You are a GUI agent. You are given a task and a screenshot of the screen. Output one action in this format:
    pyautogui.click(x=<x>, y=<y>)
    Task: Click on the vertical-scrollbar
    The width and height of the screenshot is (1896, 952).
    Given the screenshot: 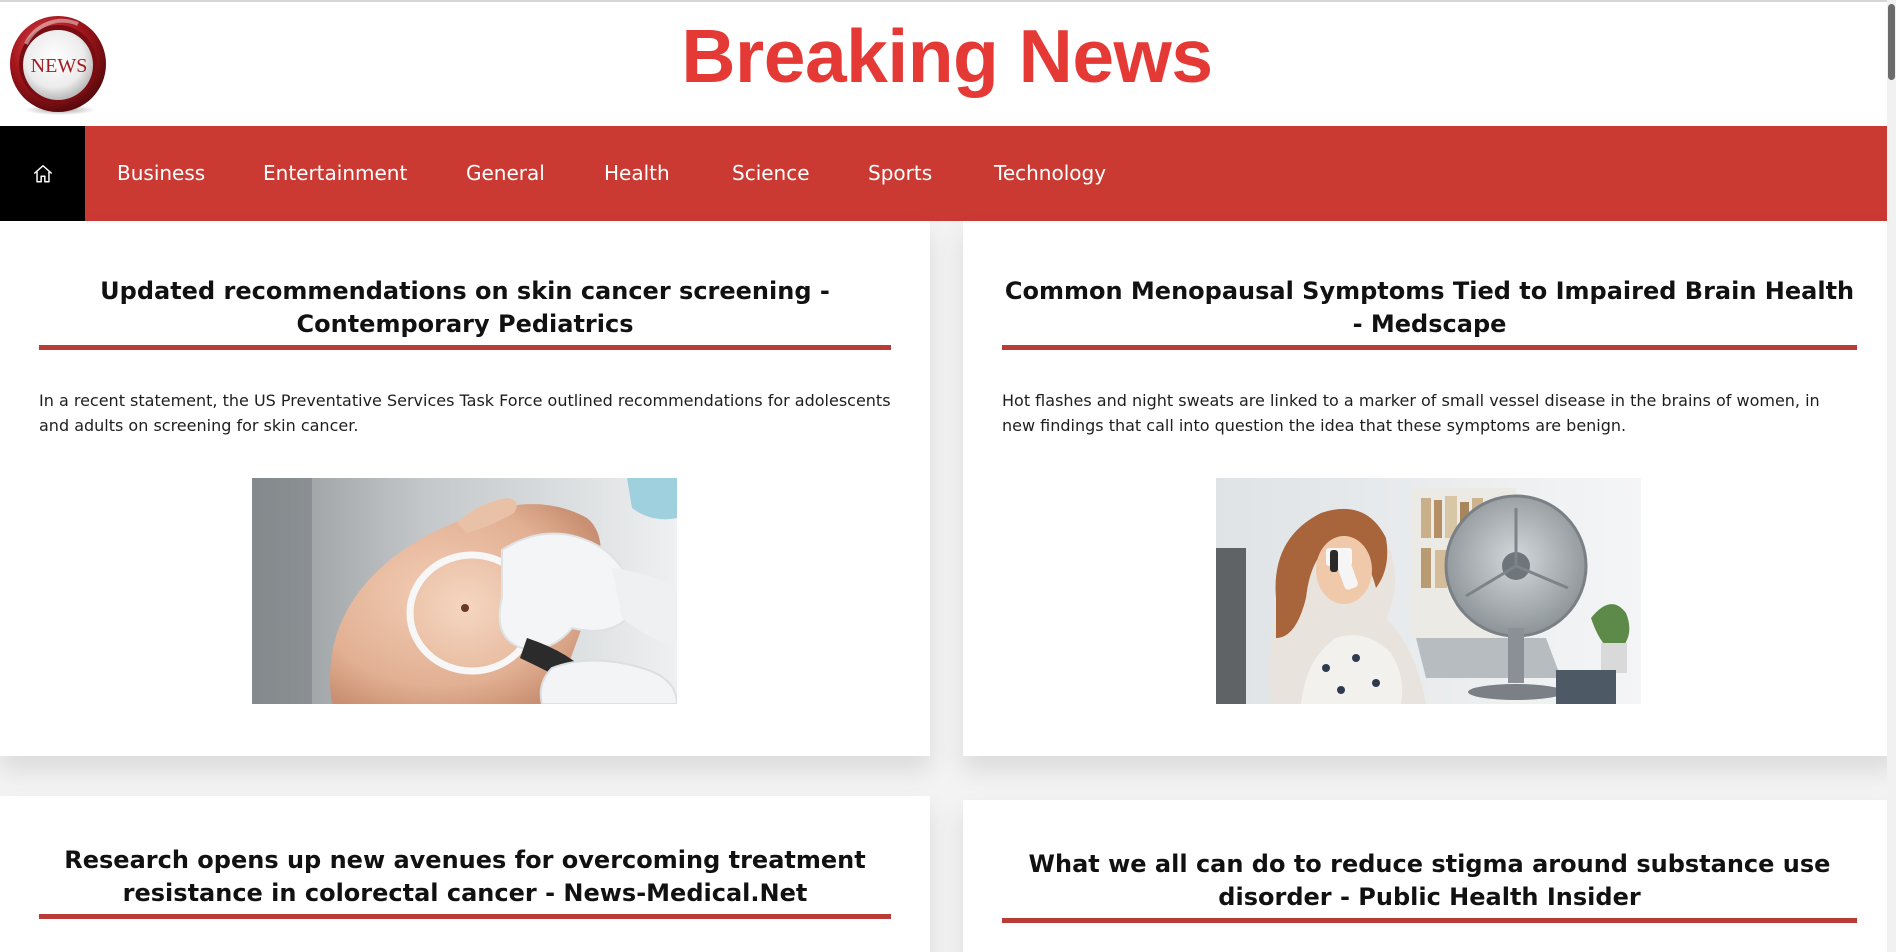 What is the action you would take?
    pyautogui.click(x=1891, y=476)
    